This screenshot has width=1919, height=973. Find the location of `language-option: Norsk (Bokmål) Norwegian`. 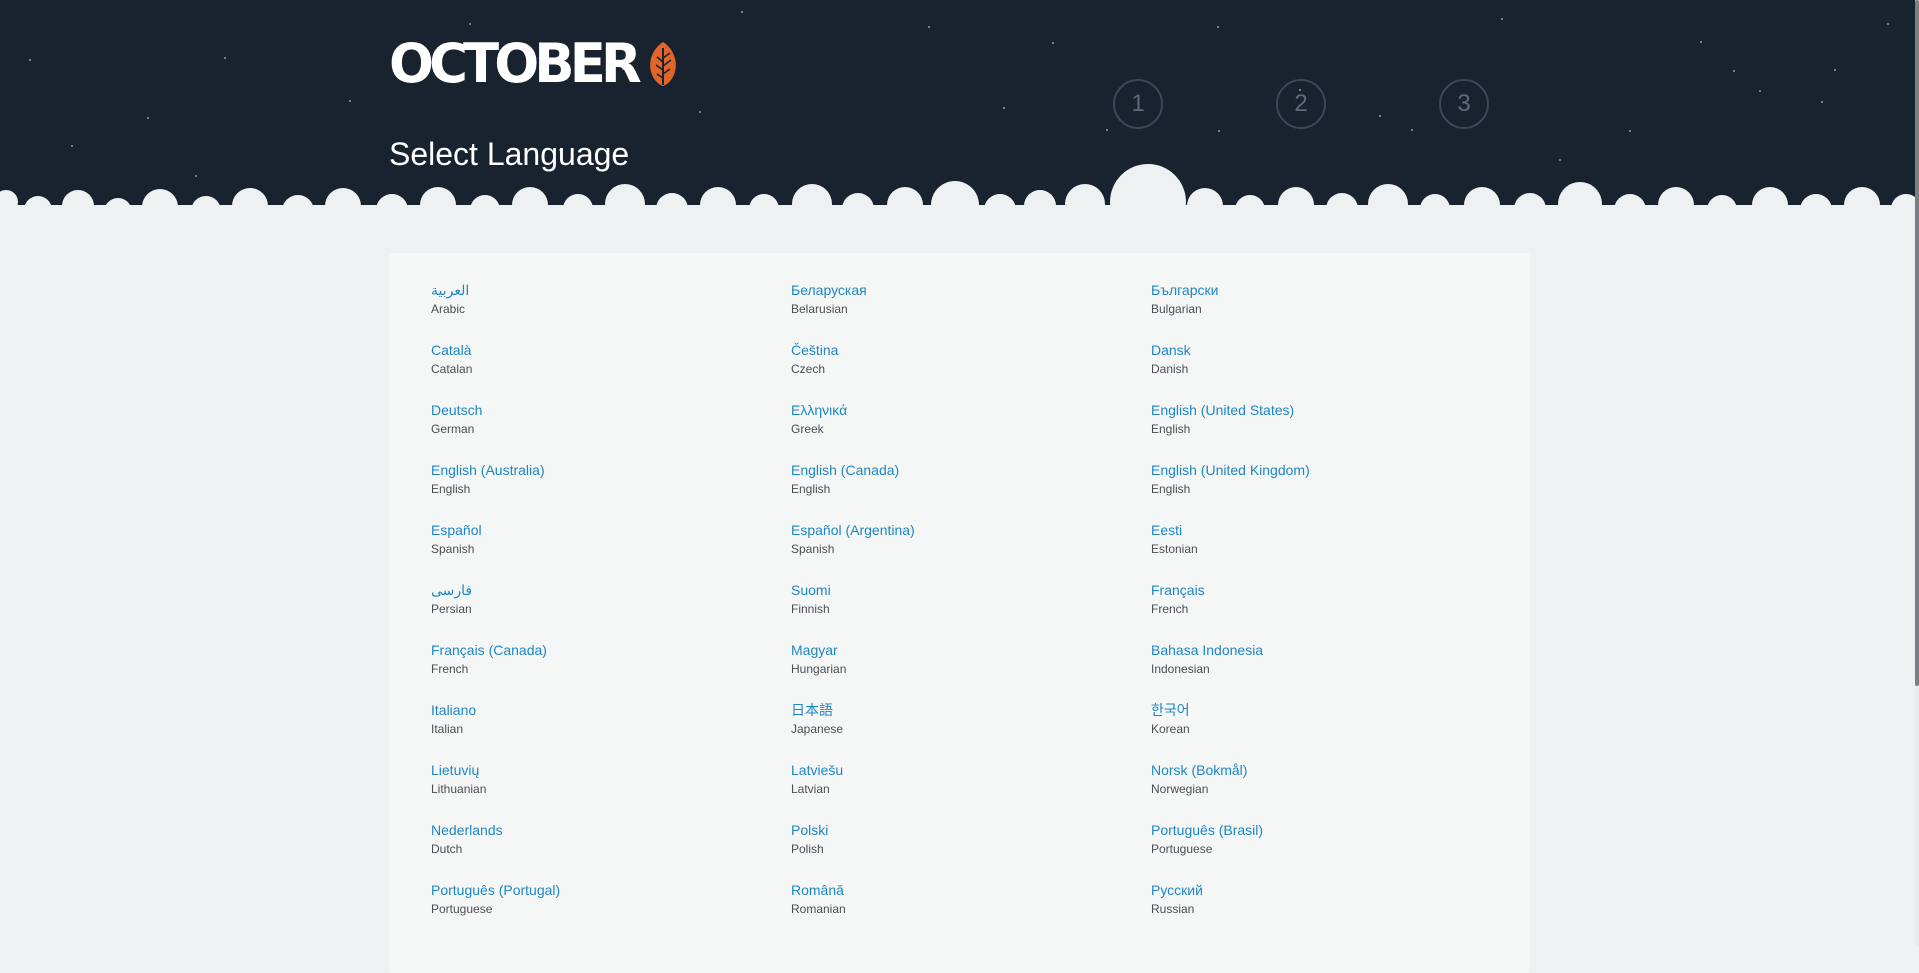

language-option: Norsk (Bokmål) Norwegian is located at coordinates (1331, 790).